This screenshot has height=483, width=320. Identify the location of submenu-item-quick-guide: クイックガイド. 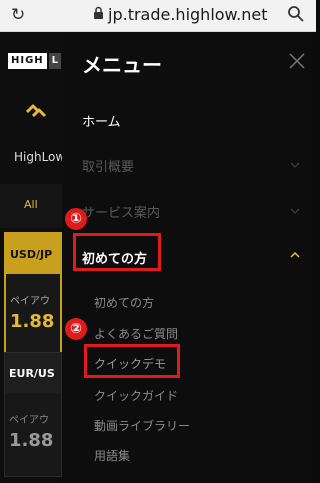
(136, 395).